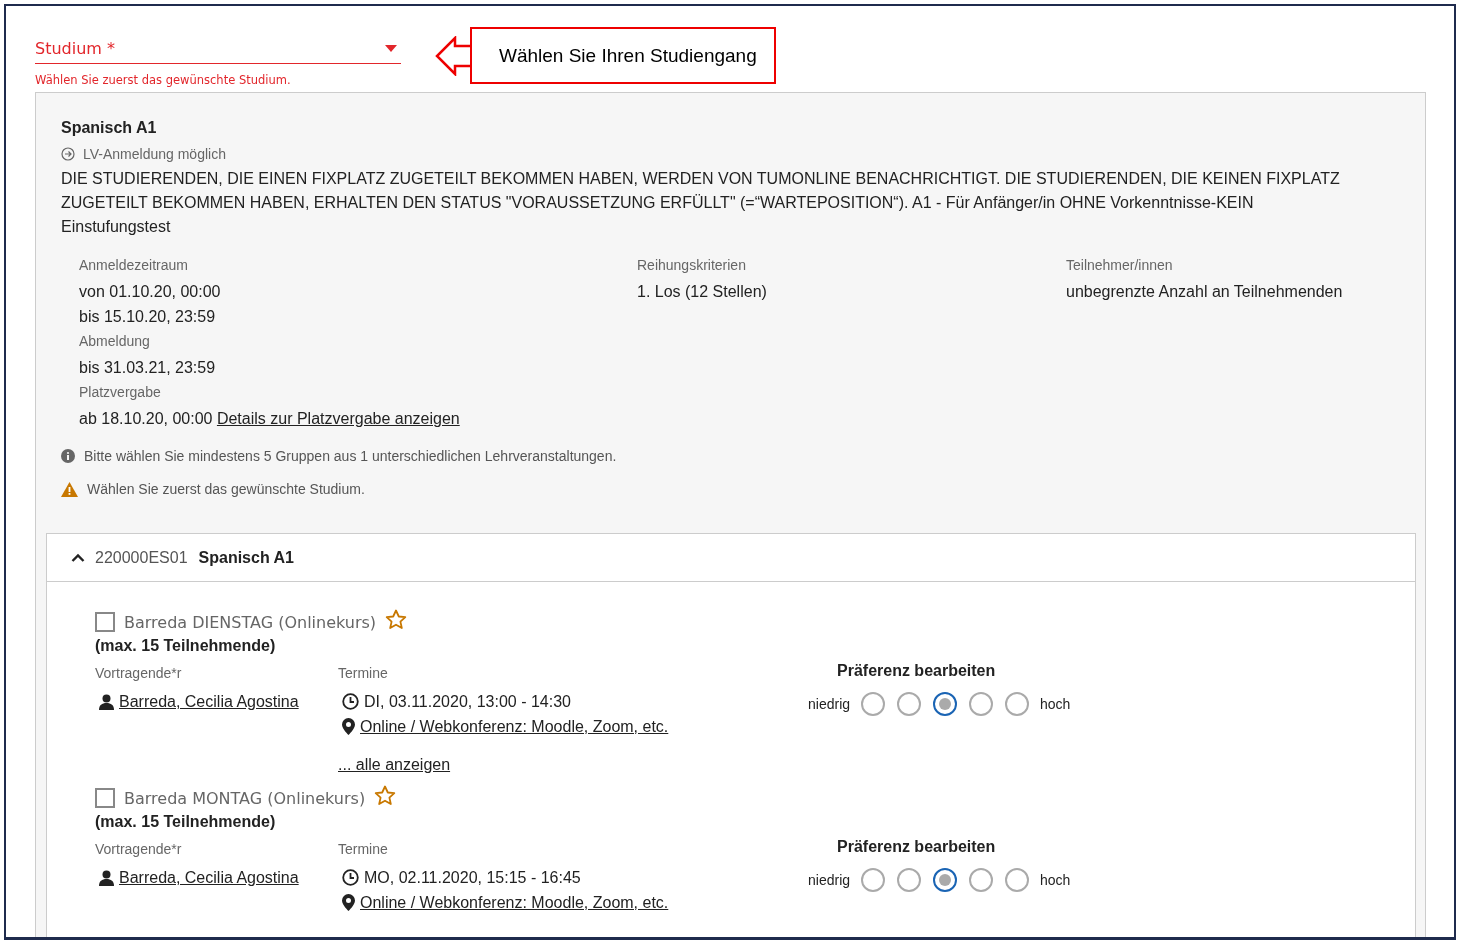 The width and height of the screenshot is (1460, 944). Describe the element at coordinates (350, 456) in the screenshot. I see `note-text: Bitte wählen Sie mindestens 5 Gruppen aus 1 unterschiedlichen Lehrveranstaltungen.` at that location.